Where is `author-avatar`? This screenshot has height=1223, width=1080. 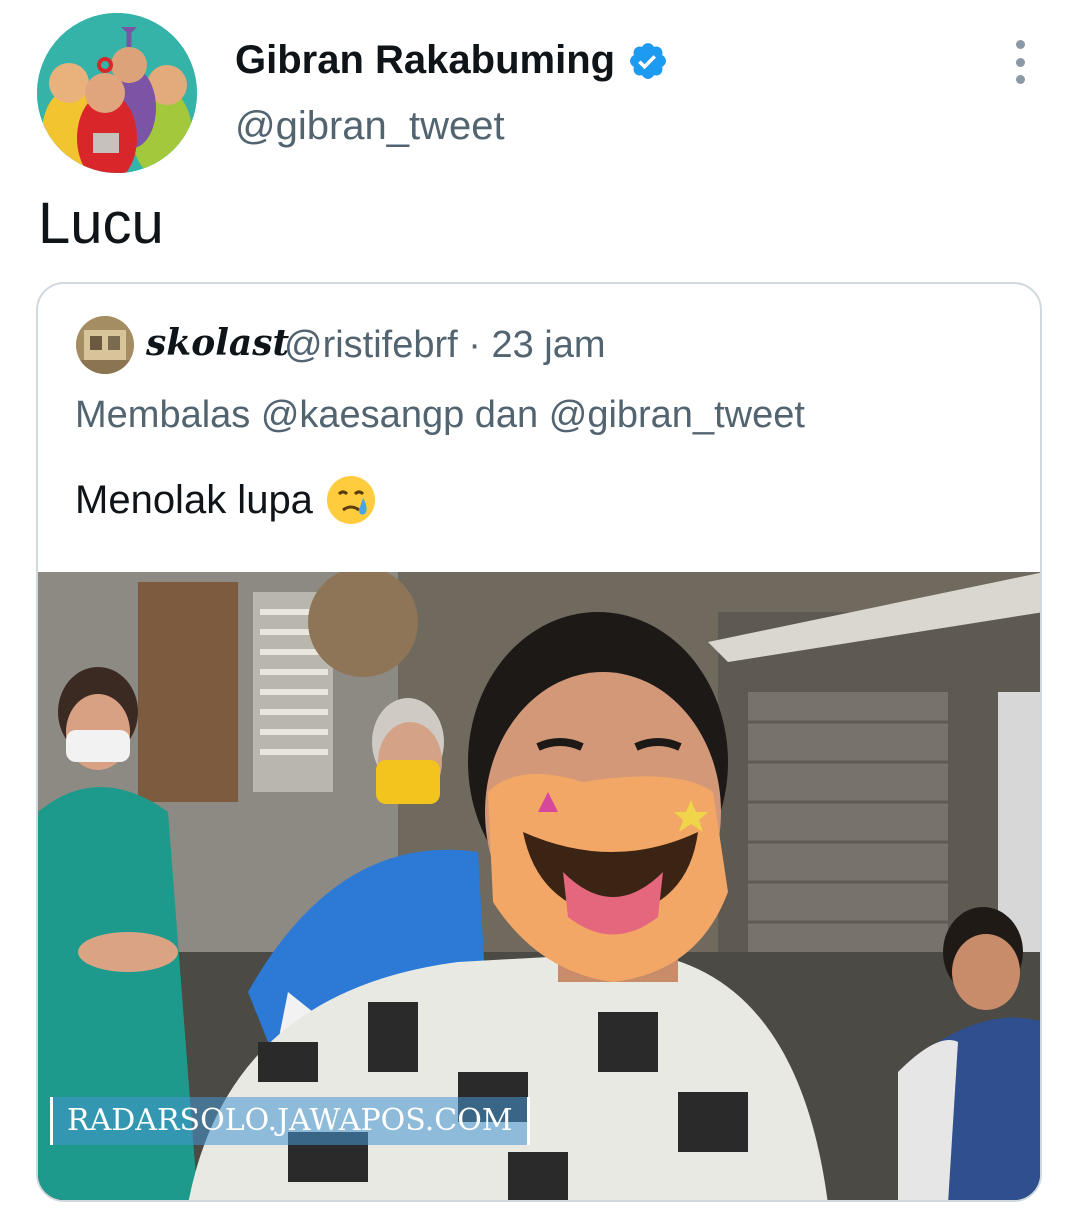
author-avatar is located at coordinates (117, 93).